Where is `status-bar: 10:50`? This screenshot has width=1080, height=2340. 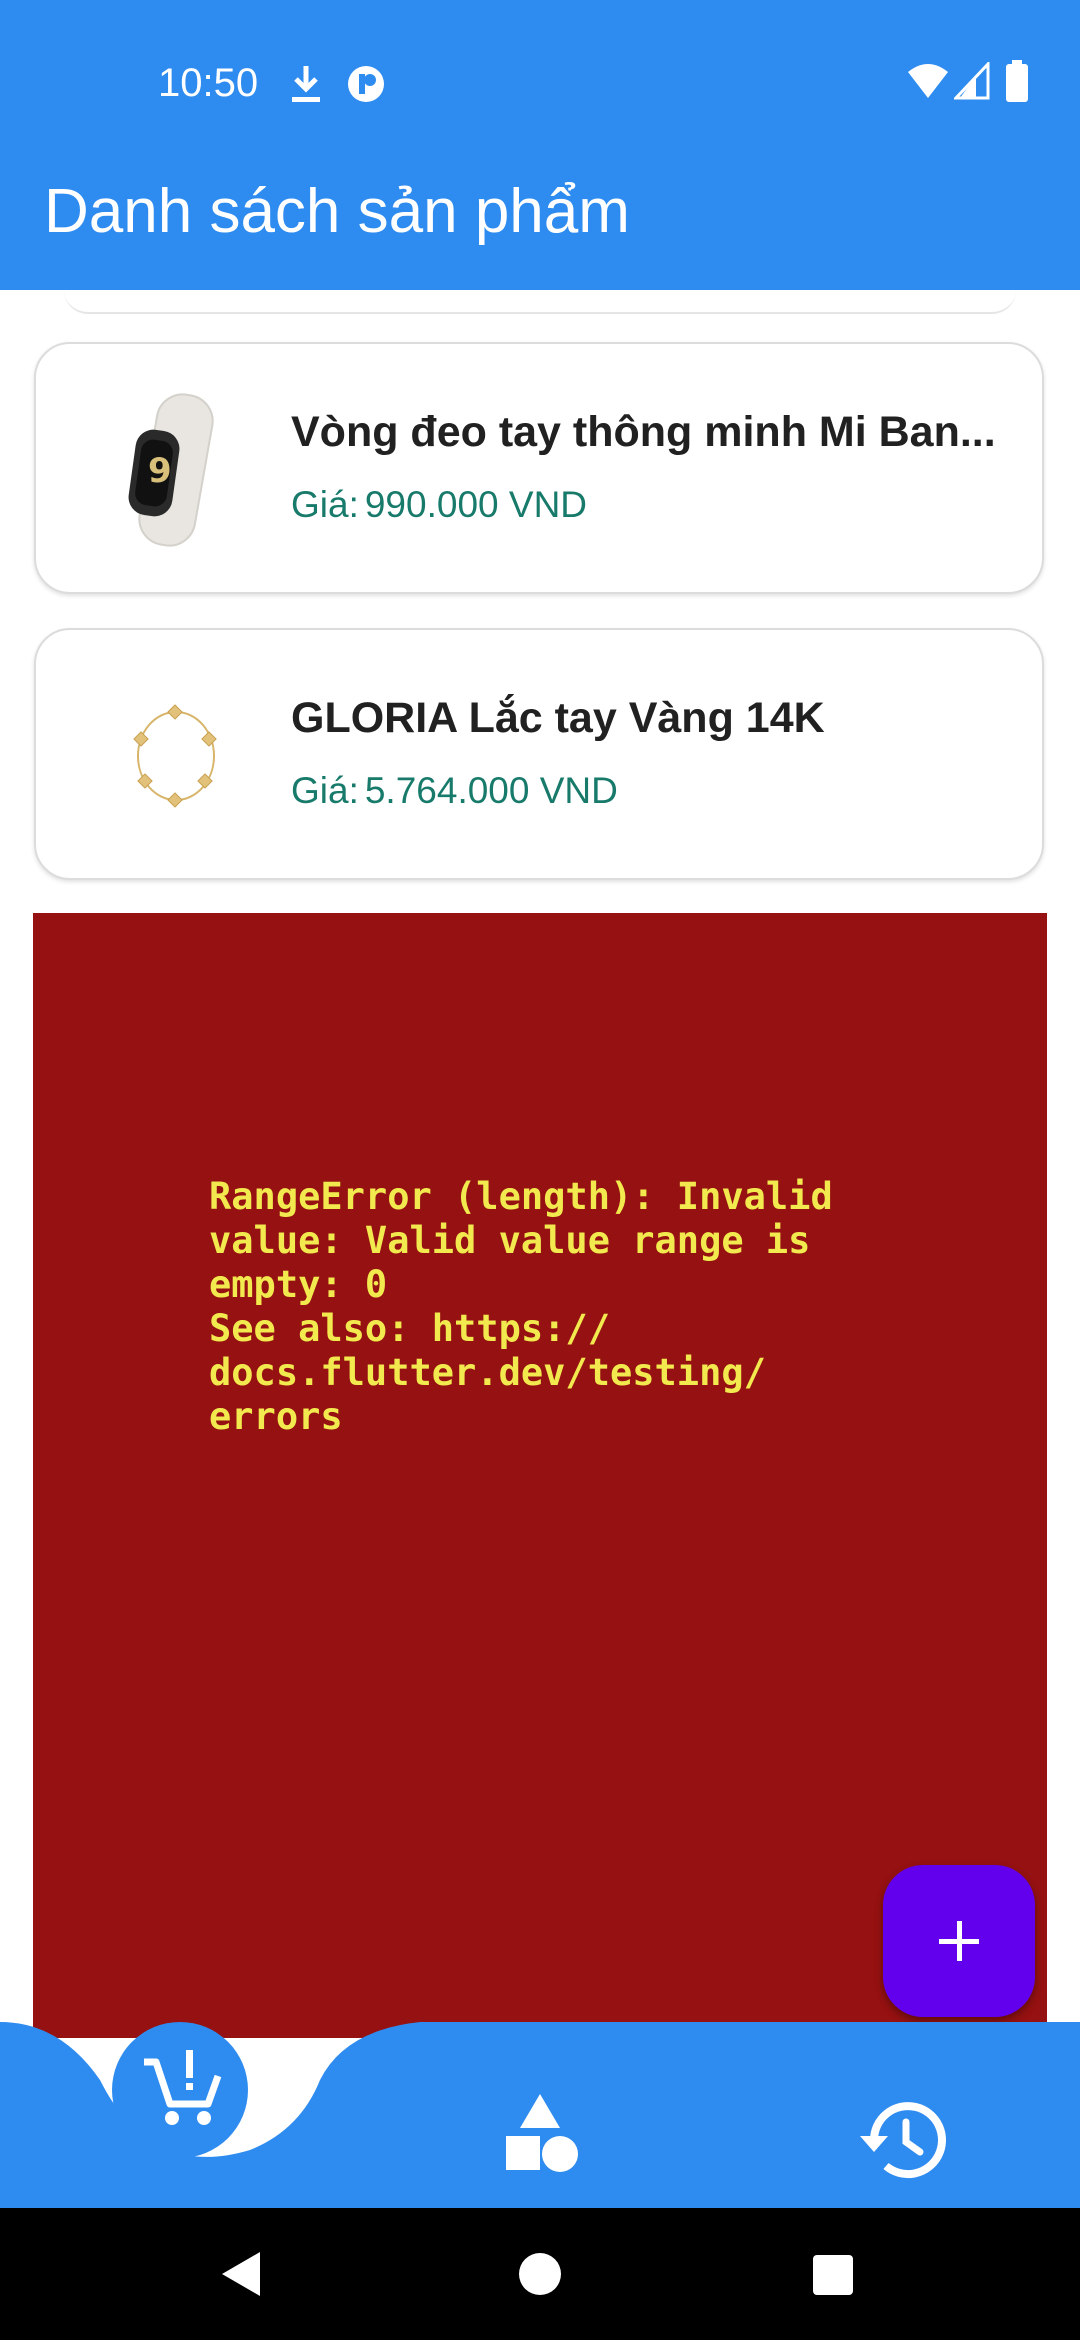 status-bar: 10:50 is located at coordinates (540, 85).